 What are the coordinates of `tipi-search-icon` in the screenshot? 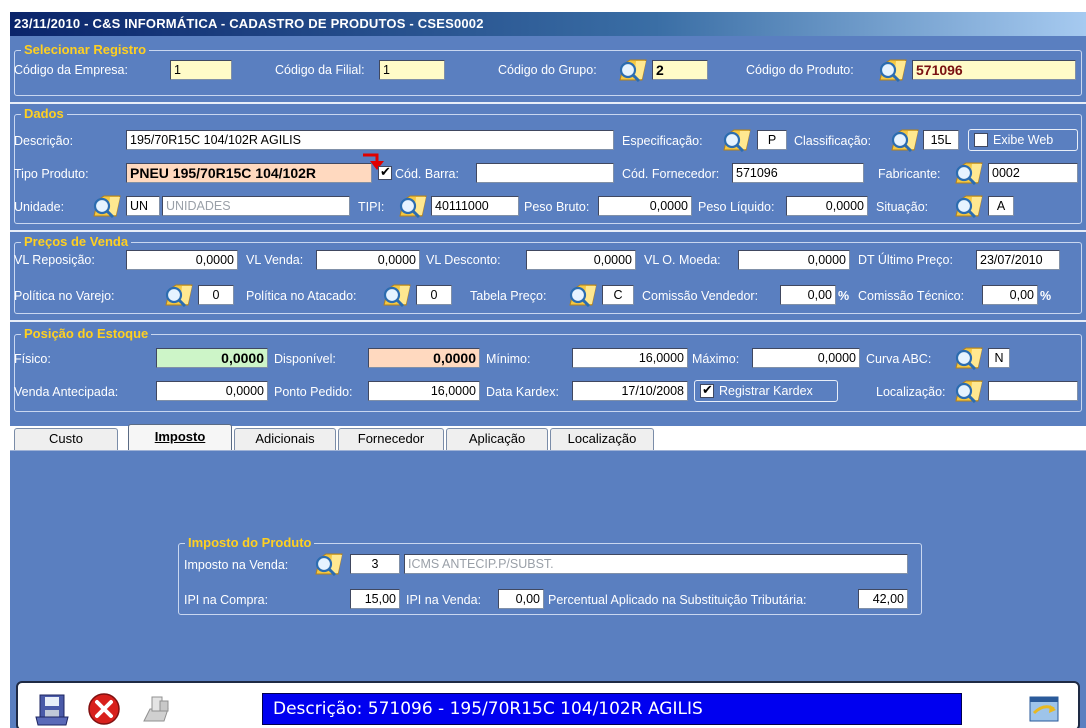 It's located at (413, 206).